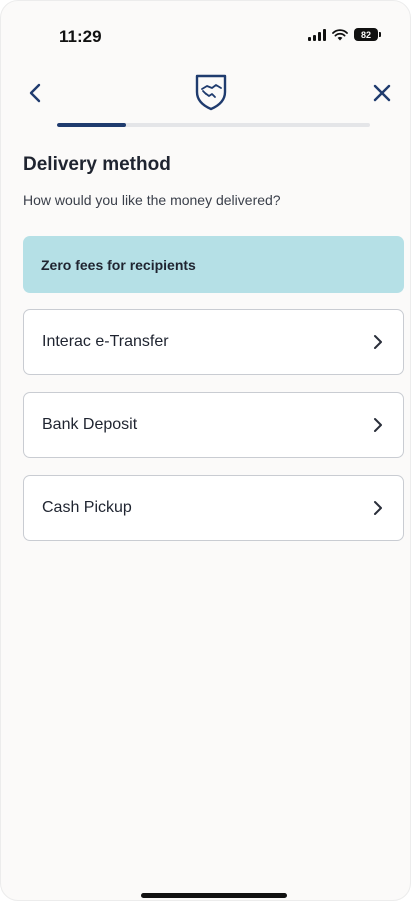  I want to click on option-label: Interac e-Transfer, so click(105, 341).